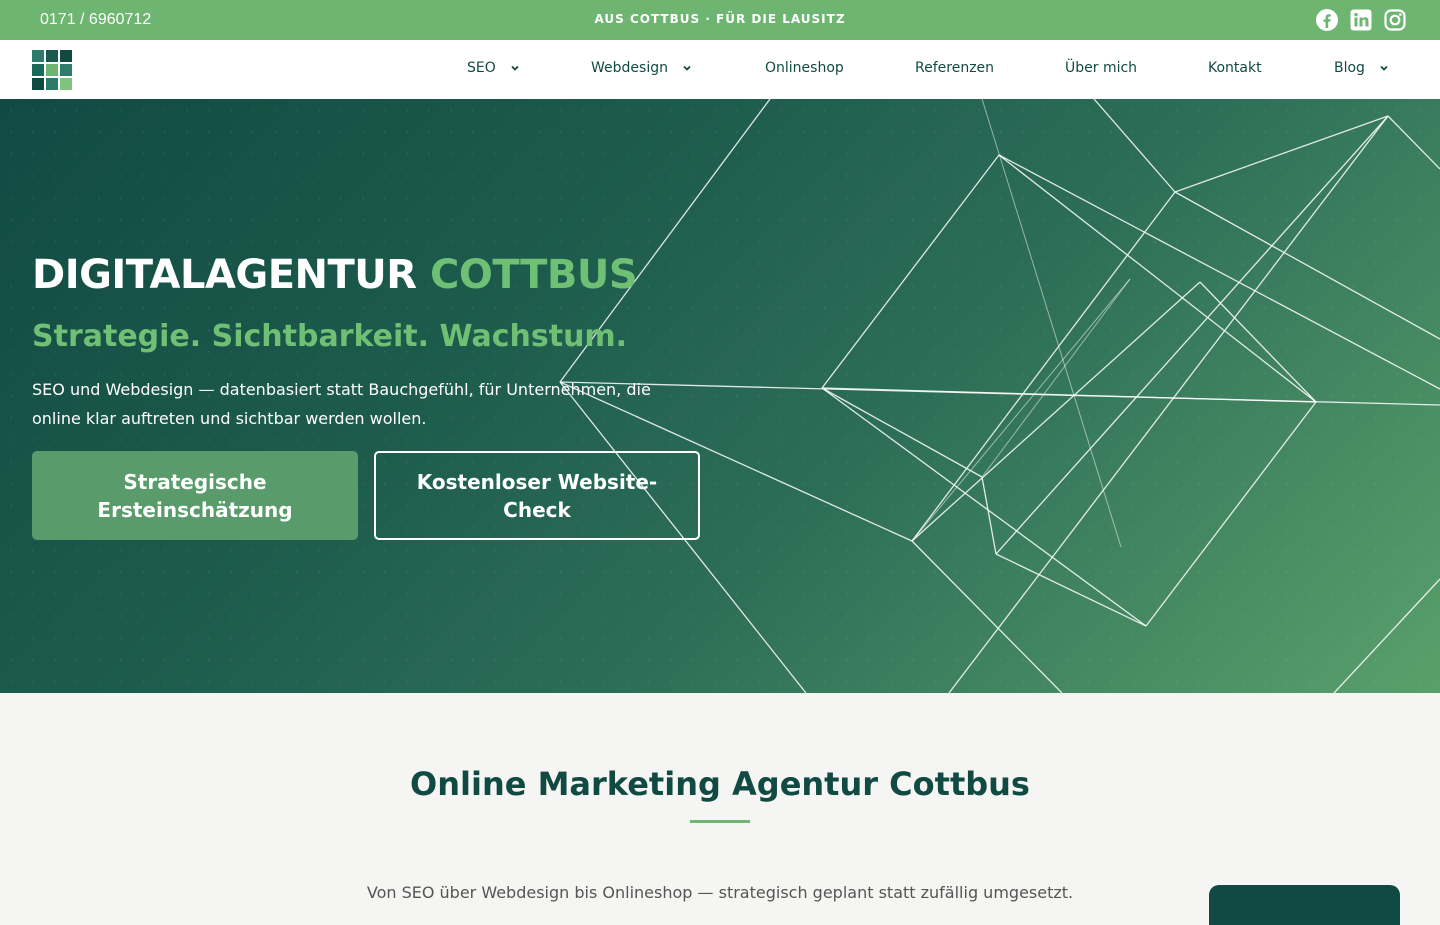 The height and width of the screenshot is (925, 1440). I want to click on section-title: Online Marketing Agentur Cottbus, so click(720, 784).